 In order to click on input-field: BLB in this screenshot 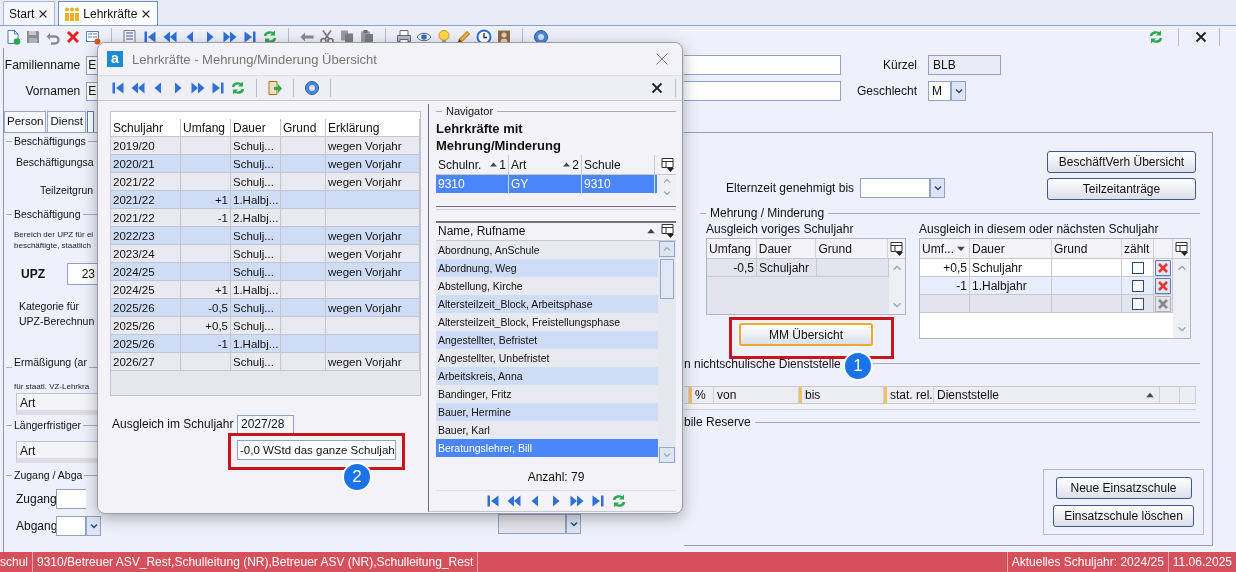, I will do `click(964, 65)`.